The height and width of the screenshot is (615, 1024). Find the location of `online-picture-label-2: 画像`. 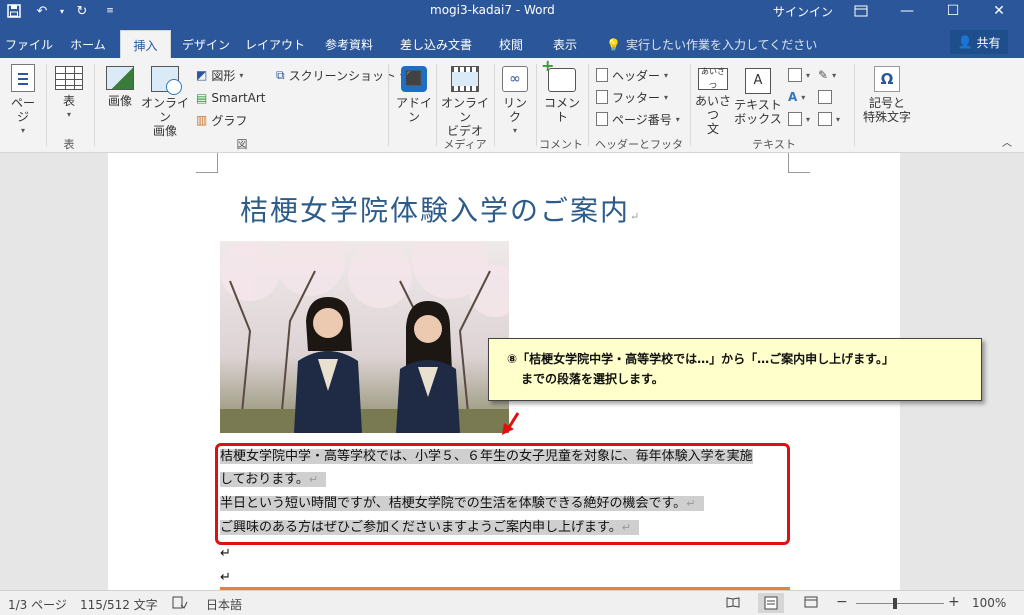

online-picture-label-2: 画像 is located at coordinates (164, 131).